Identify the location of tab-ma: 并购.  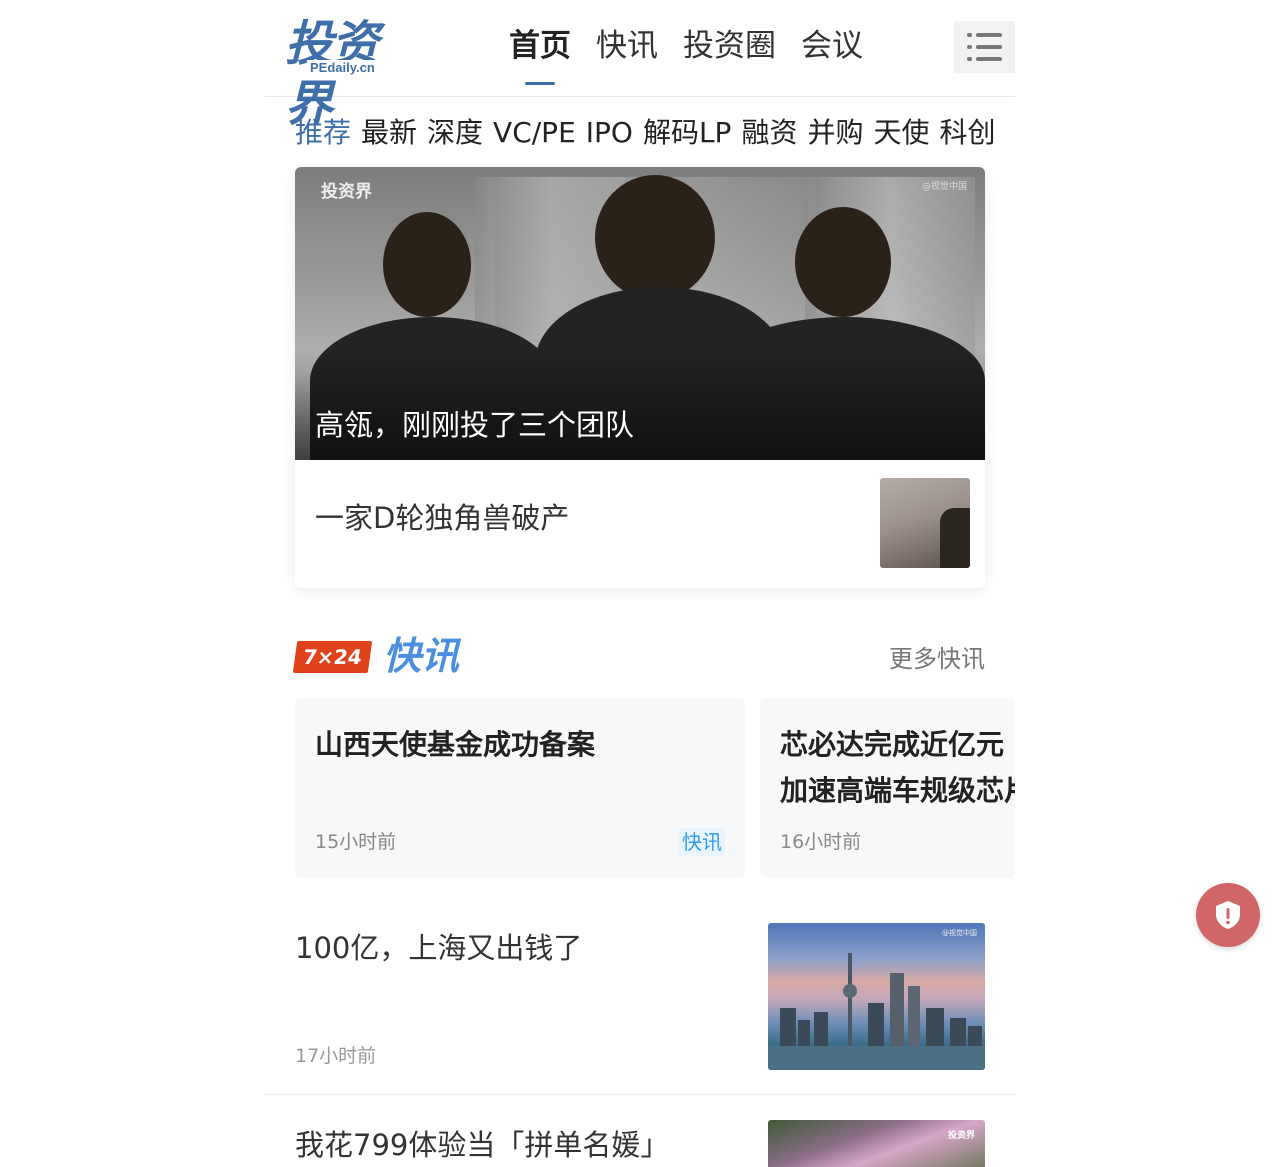
(835, 133).